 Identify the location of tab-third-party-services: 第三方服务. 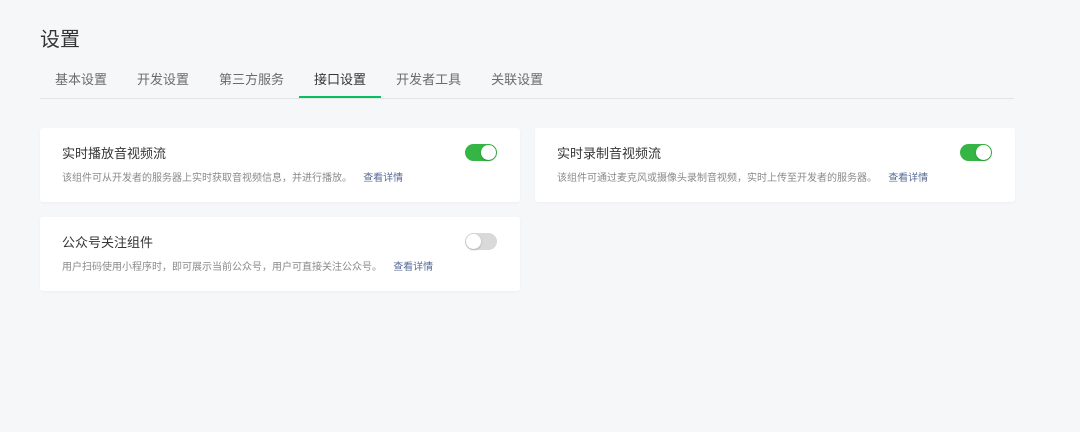
(251, 84).